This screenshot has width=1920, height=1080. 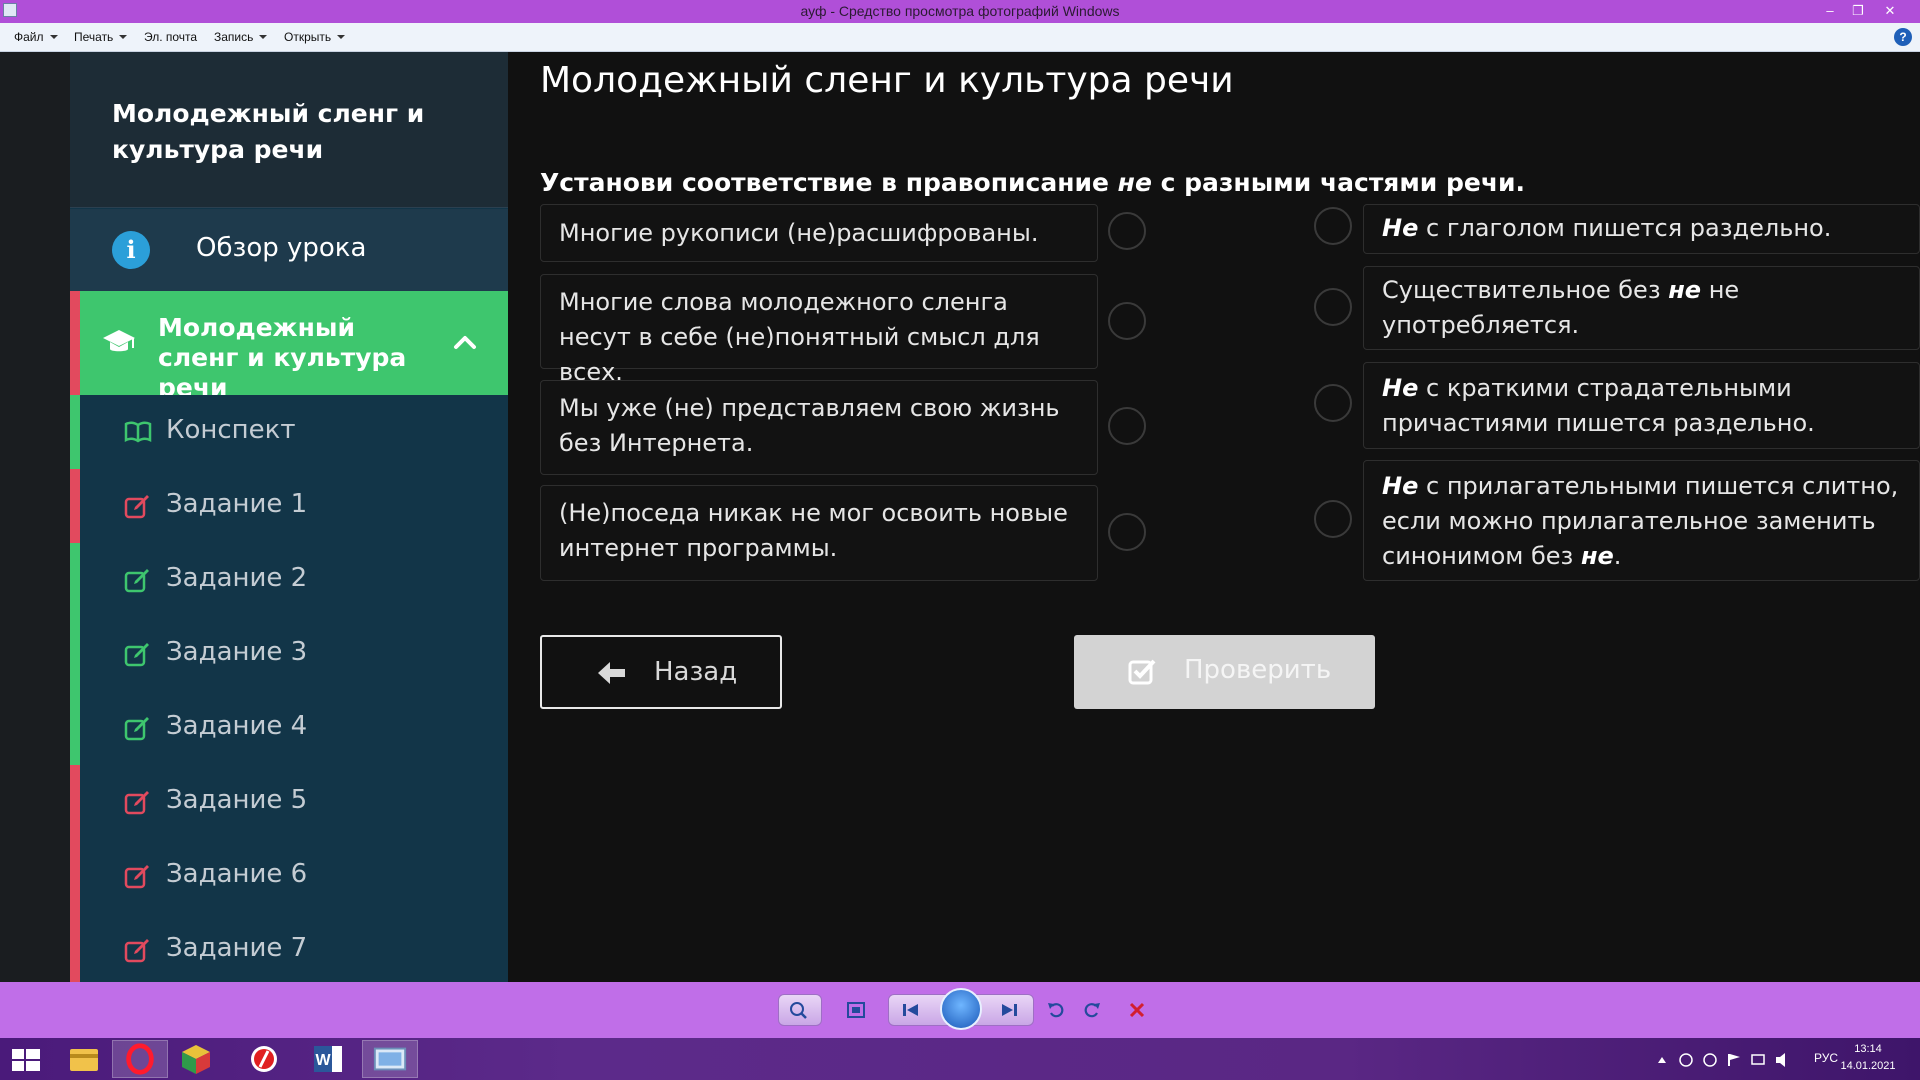 I want to click on sidebar-section-active: Молодежный сленг и культура речи, so click(x=289, y=346).